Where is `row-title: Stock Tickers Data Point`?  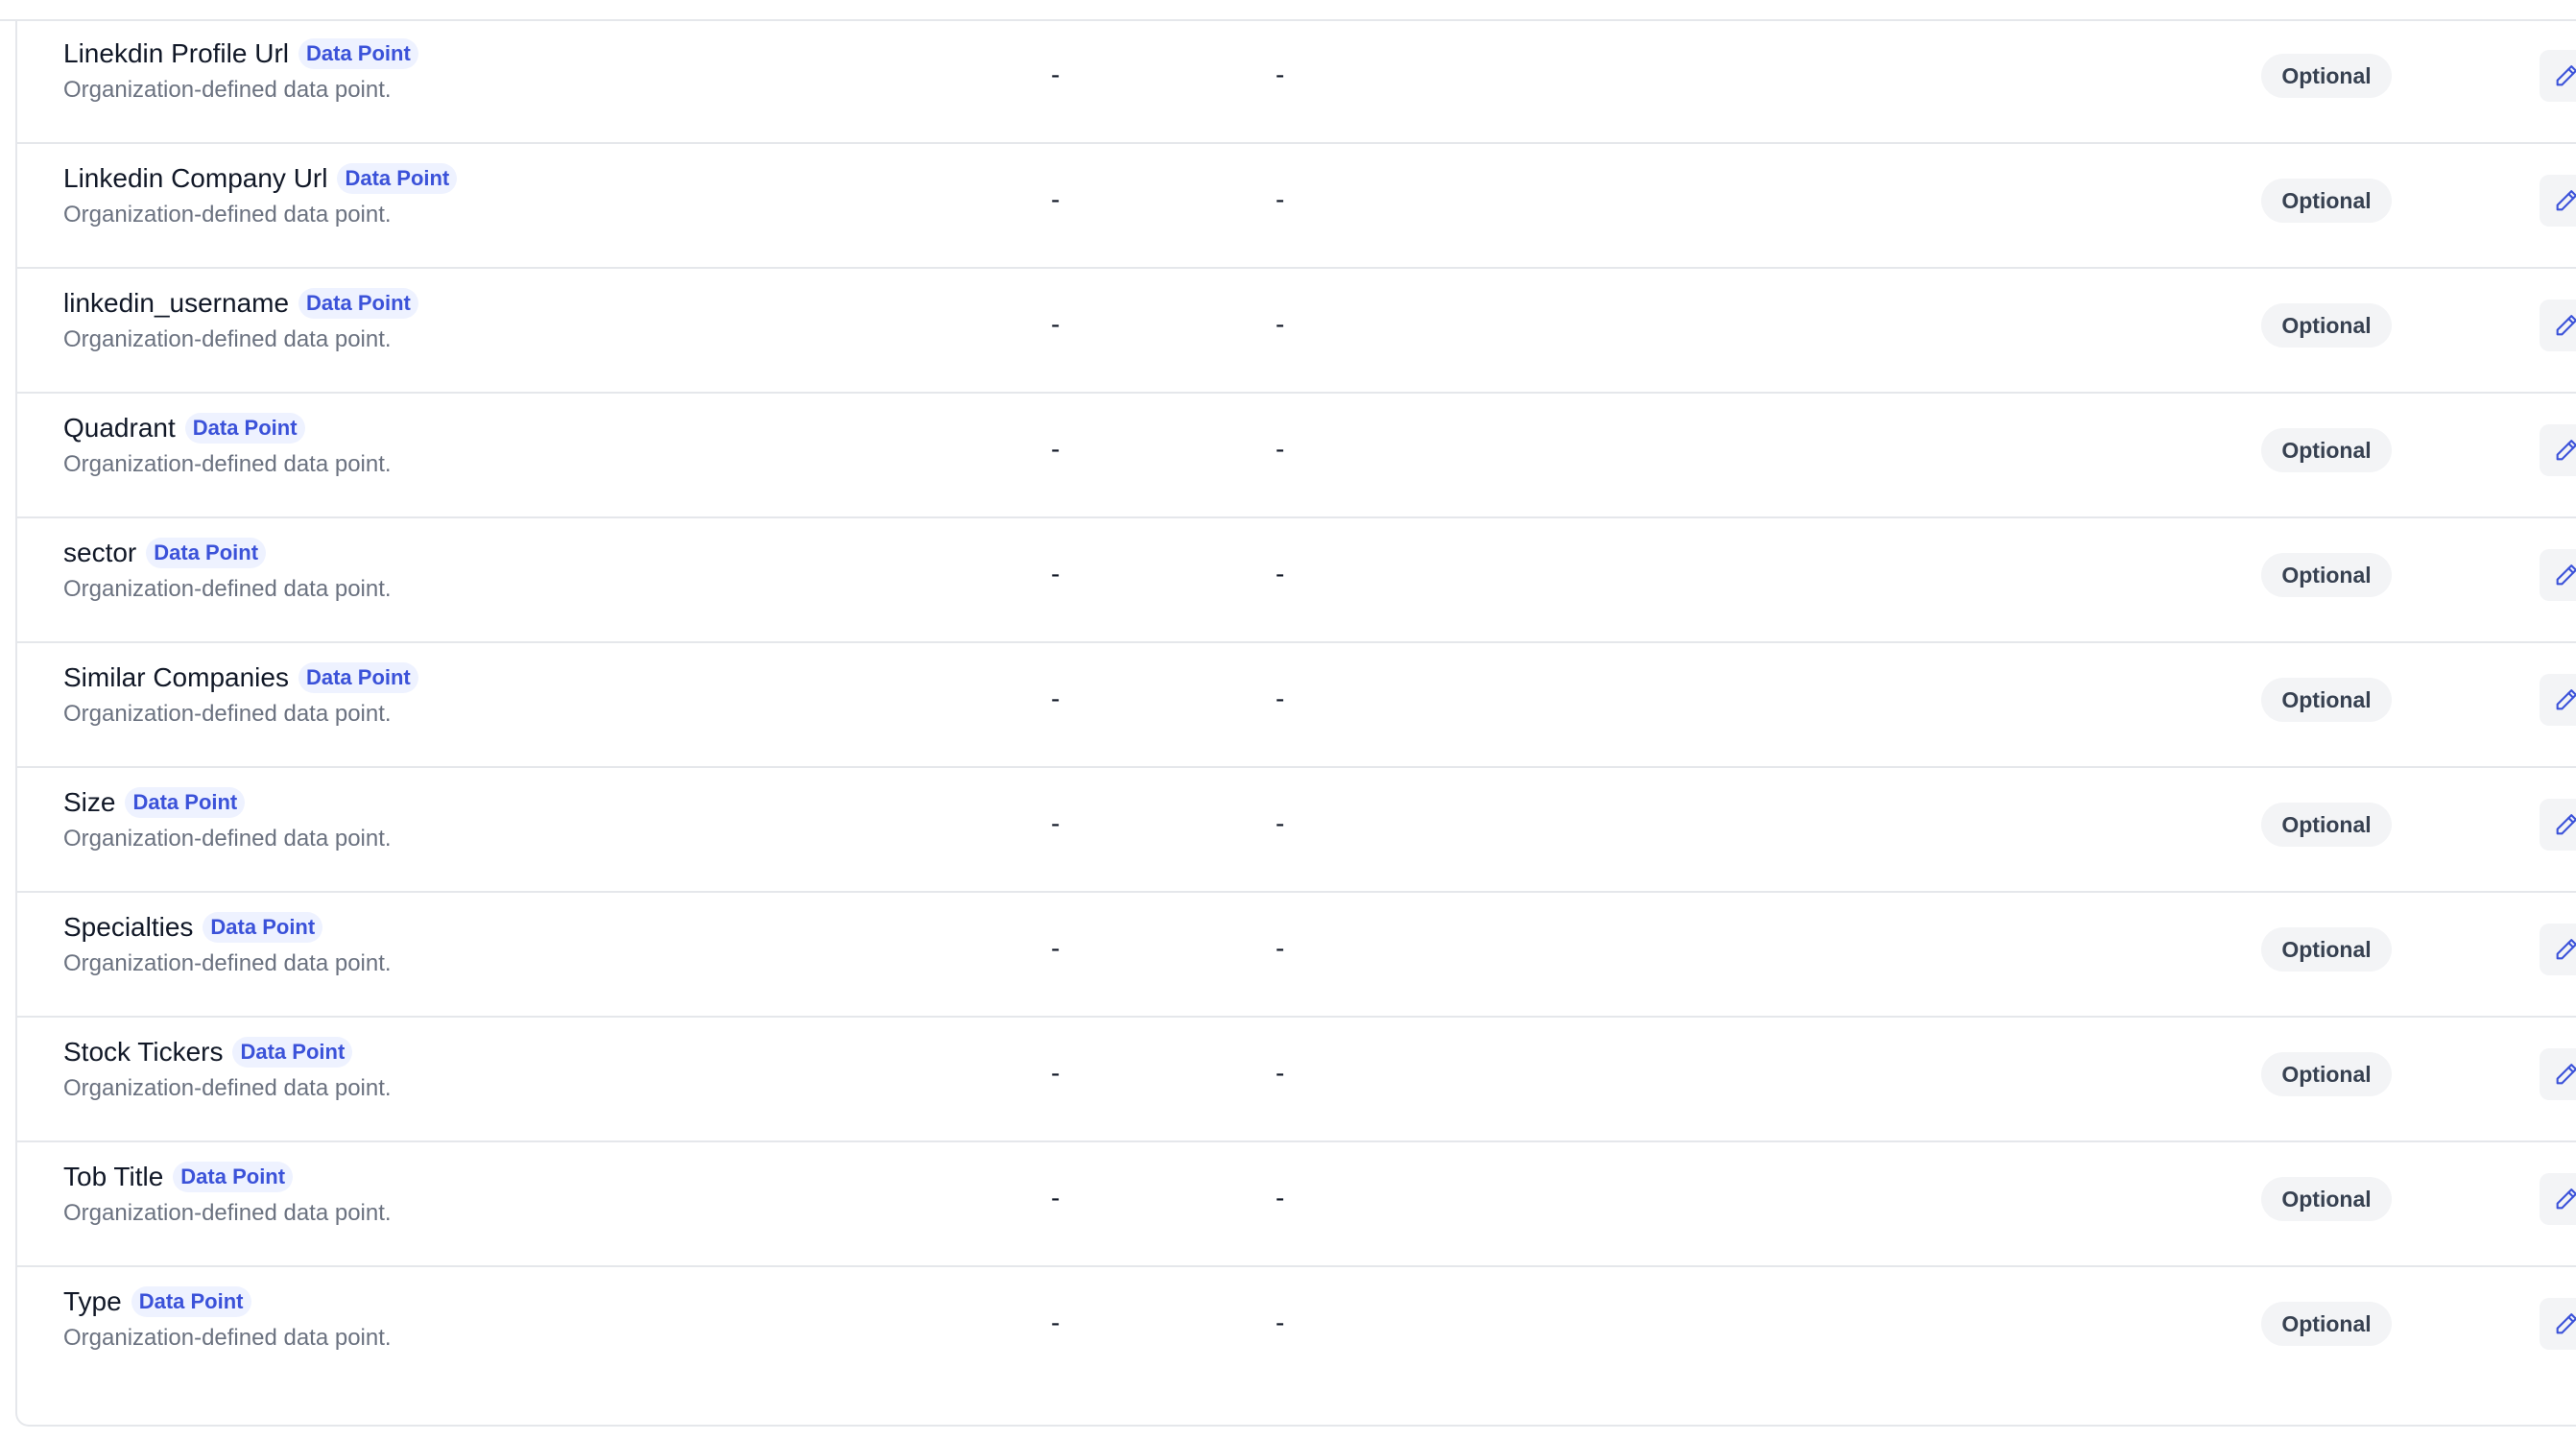 row-title: Stock Tickers Data Point is located at coordinates (208, 1052).